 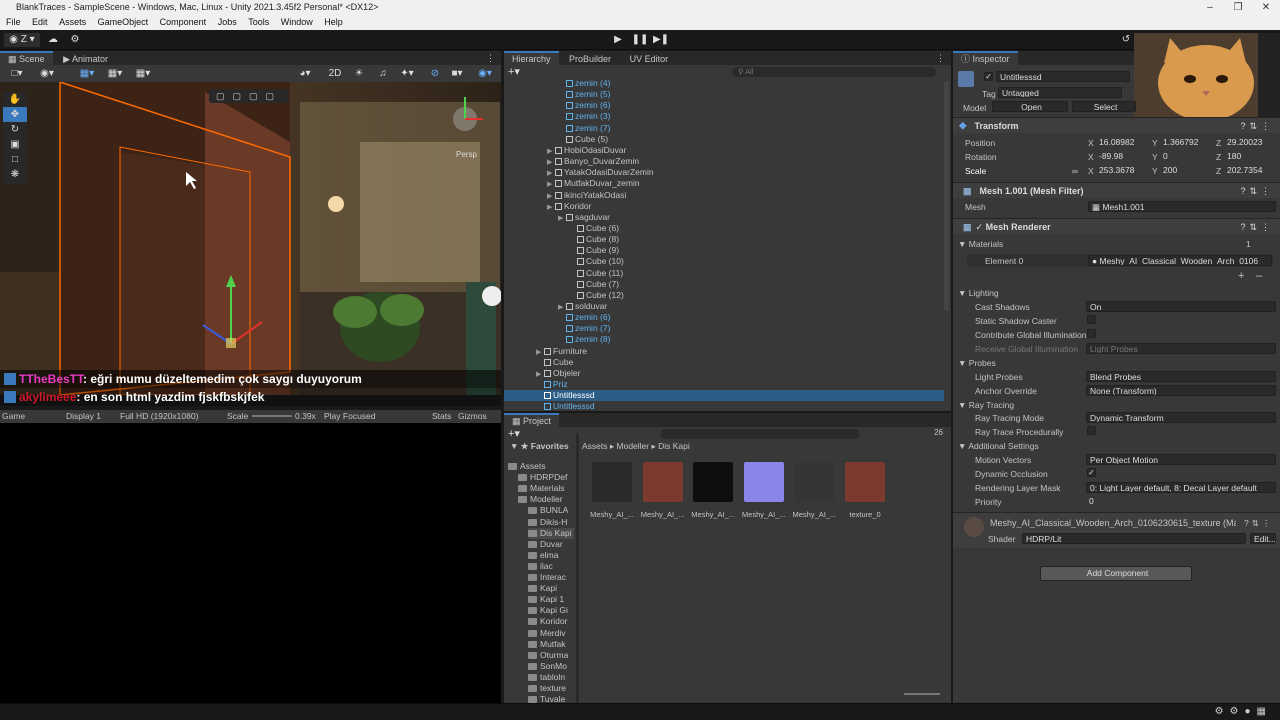 I want to click on materials-foldout: ▼ Materials, so click(x=980, y=244).